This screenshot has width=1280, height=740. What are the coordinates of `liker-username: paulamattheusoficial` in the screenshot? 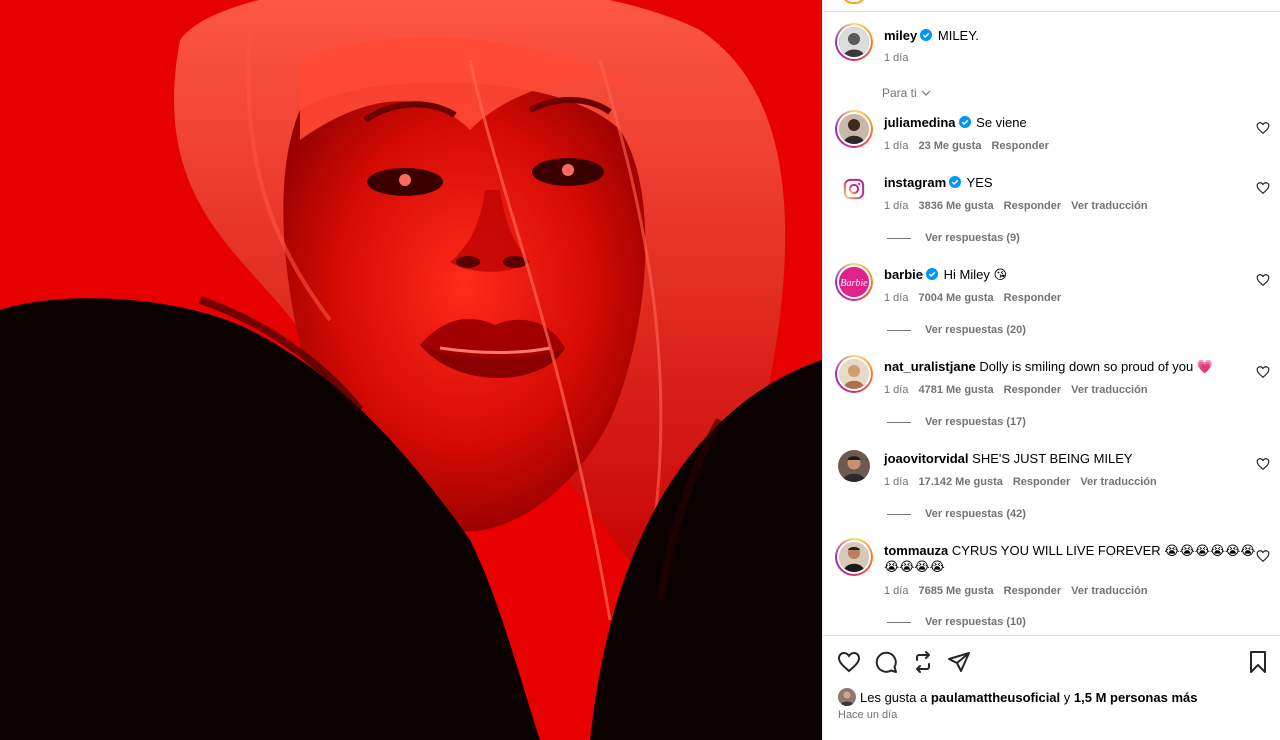 It's located at (995, 697).